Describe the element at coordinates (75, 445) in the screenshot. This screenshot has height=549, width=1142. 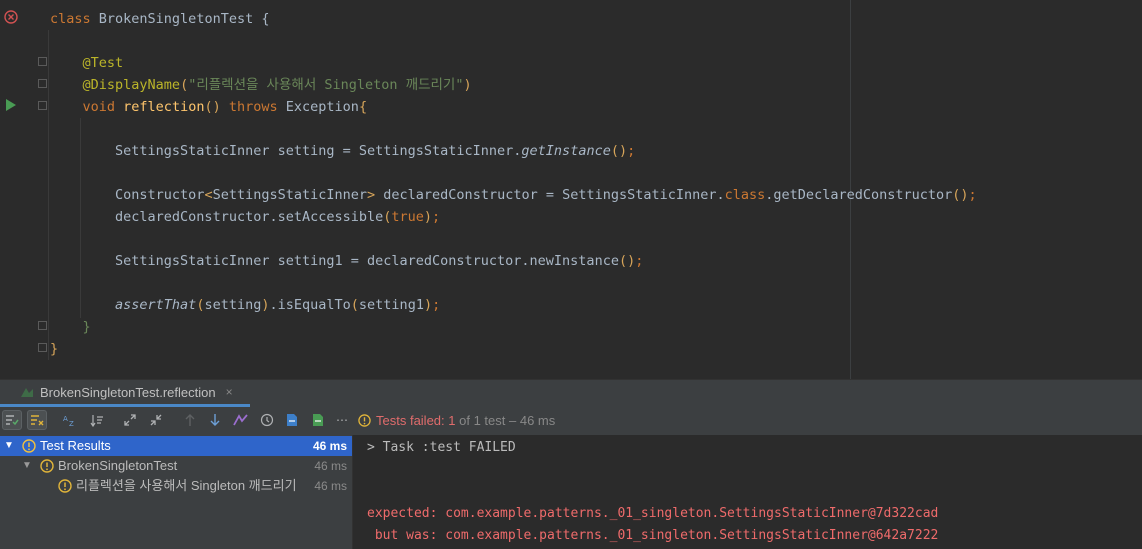
I see `tree-row-label: Test Results` at that location.